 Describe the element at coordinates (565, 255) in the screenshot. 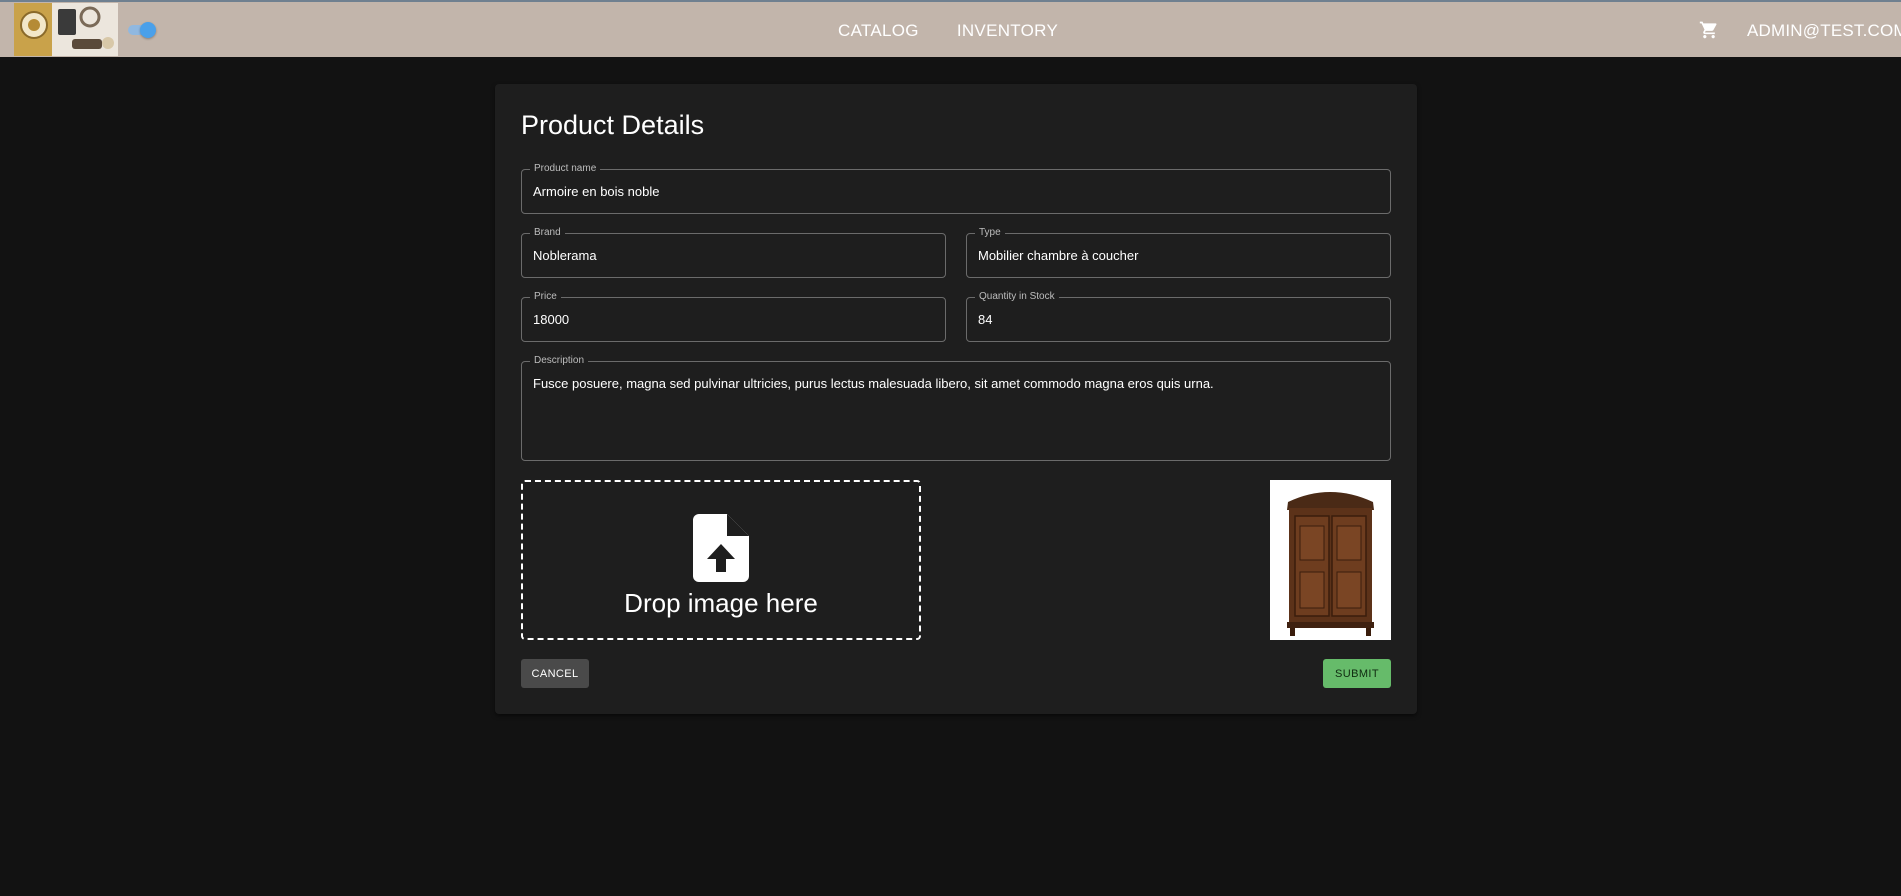

I see `brand-value: Noblerama` at that location.